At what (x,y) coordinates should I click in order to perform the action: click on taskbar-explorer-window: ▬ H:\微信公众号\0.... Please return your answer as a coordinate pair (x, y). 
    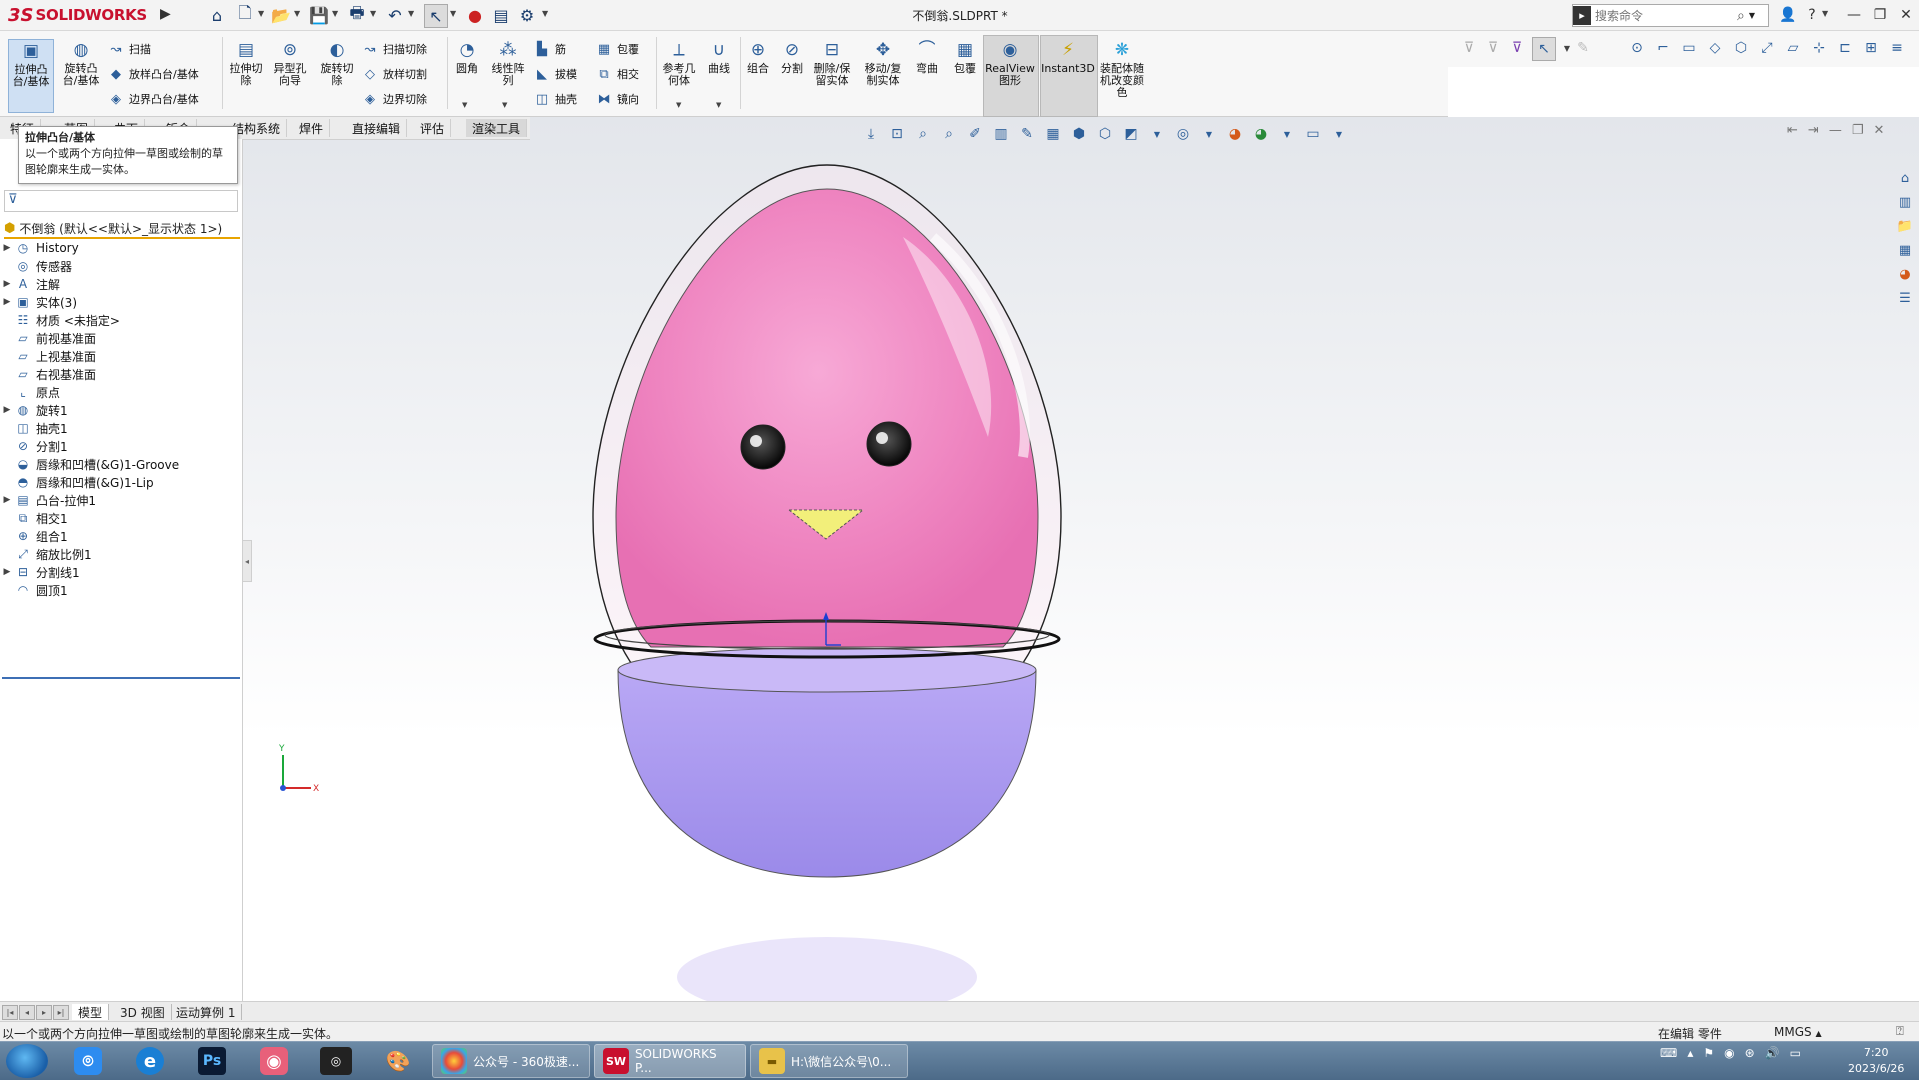
    Looking at the image, I should click on (829, 1061).